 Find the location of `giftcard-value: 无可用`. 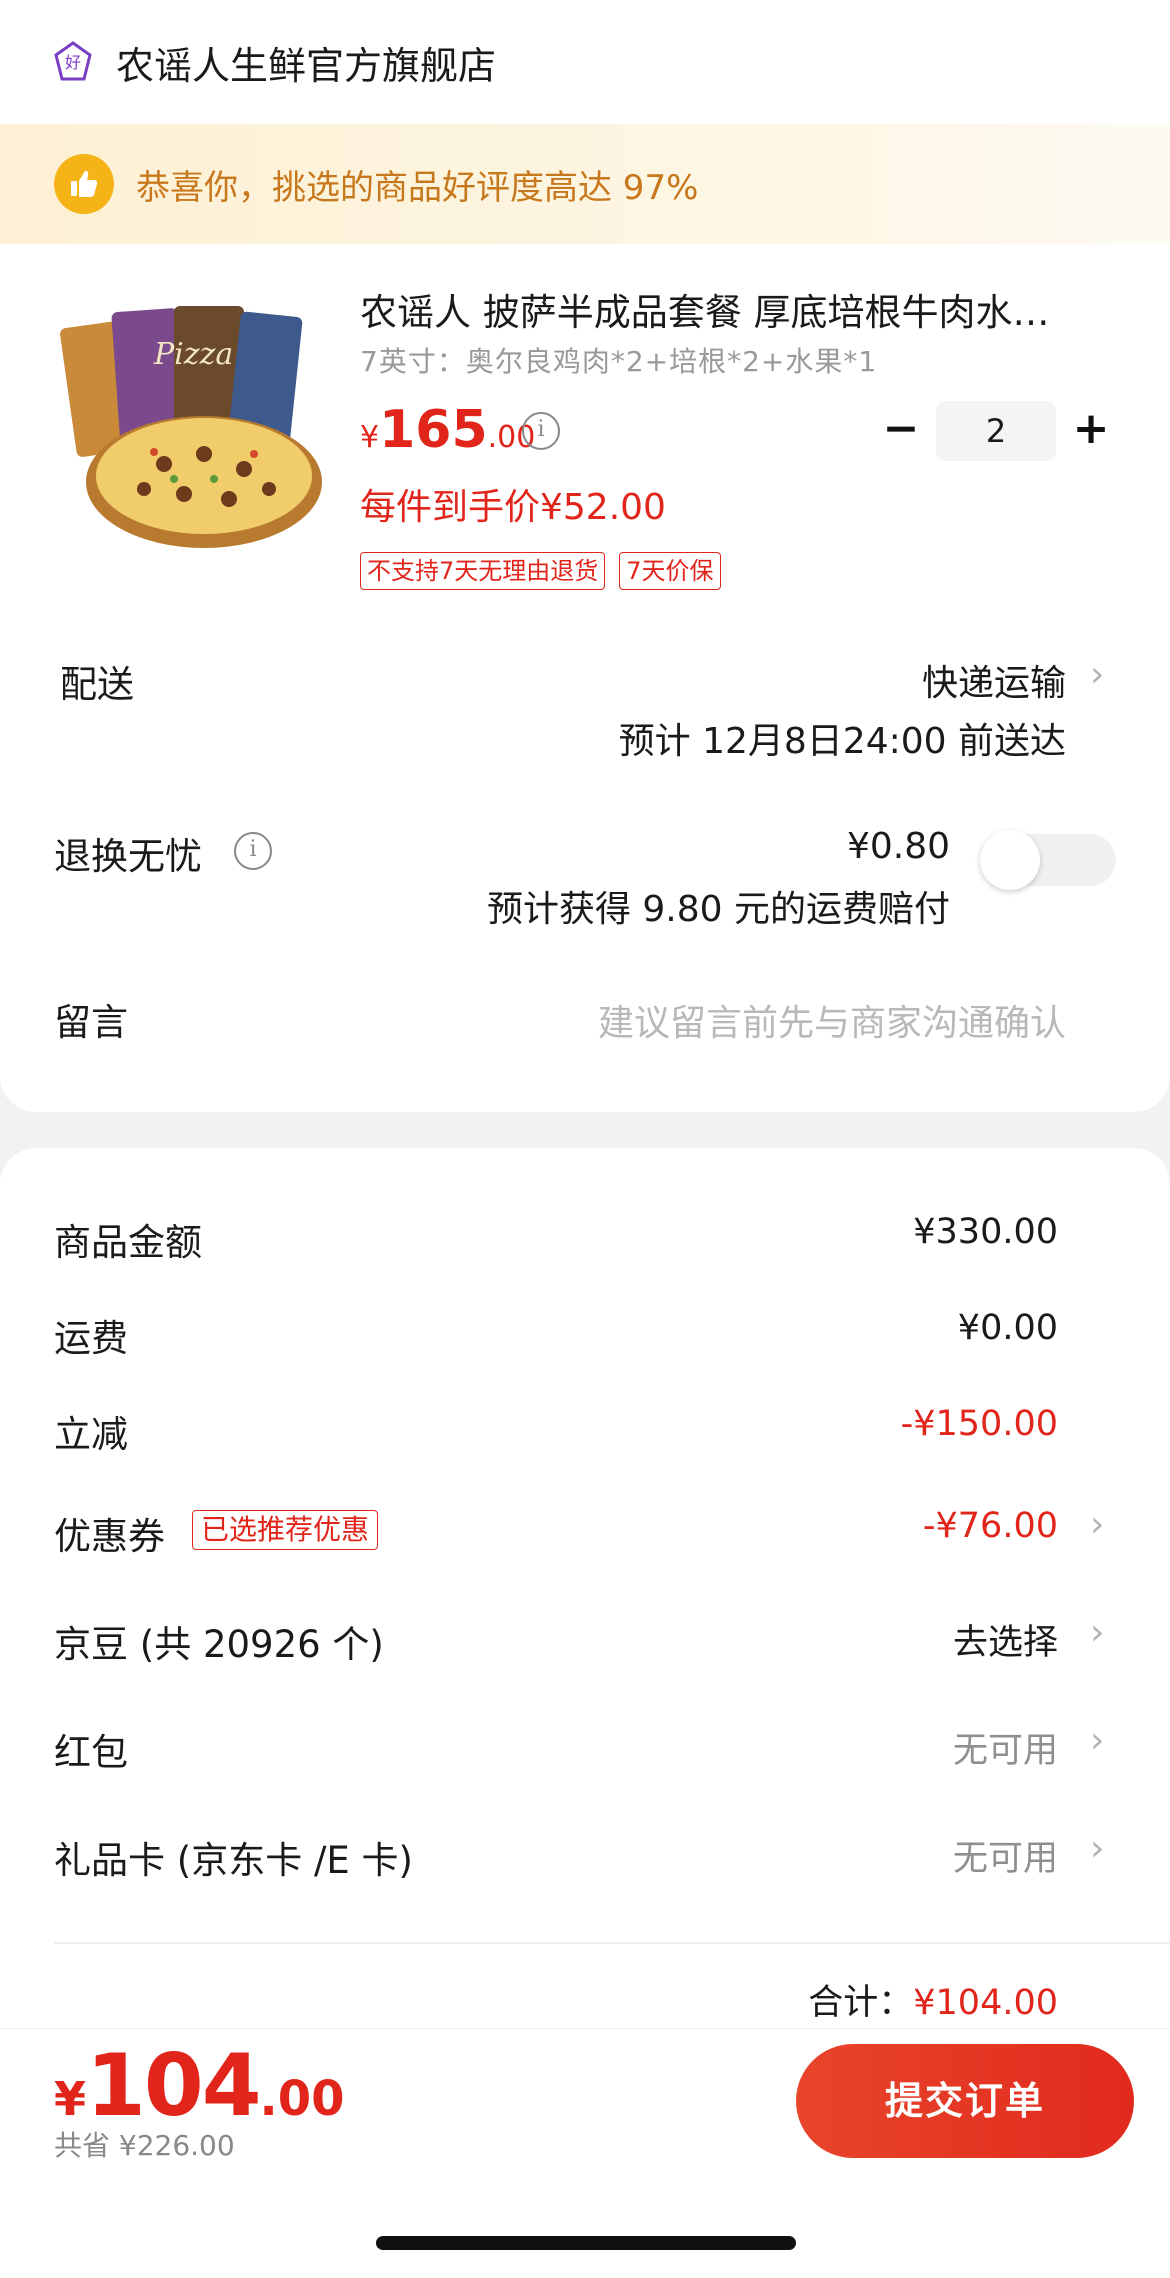

giftcard-value: 无可用 is located at coordinates (1005, 1855).